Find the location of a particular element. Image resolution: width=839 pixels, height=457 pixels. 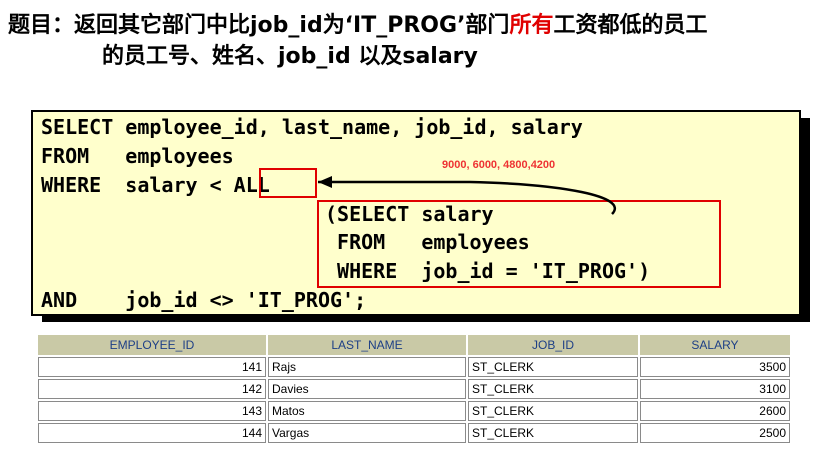

column-header: EMPLOYEE_ID is located at coordinates (152, 345).